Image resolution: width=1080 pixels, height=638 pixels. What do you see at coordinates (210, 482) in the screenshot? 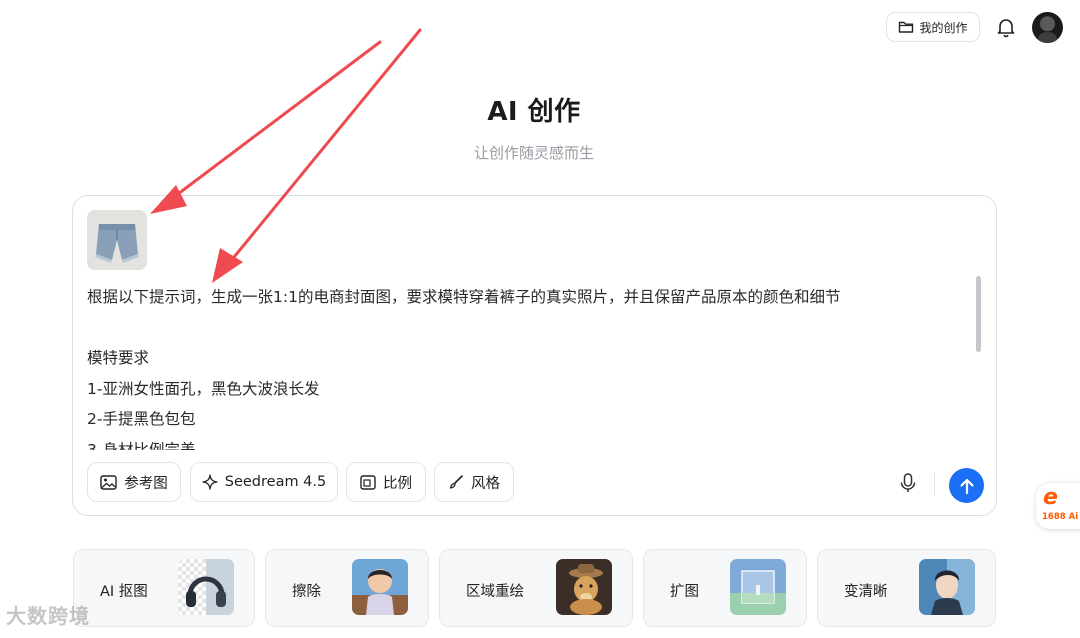
I see `sparkle-icon` at bounding box center [210, 482].